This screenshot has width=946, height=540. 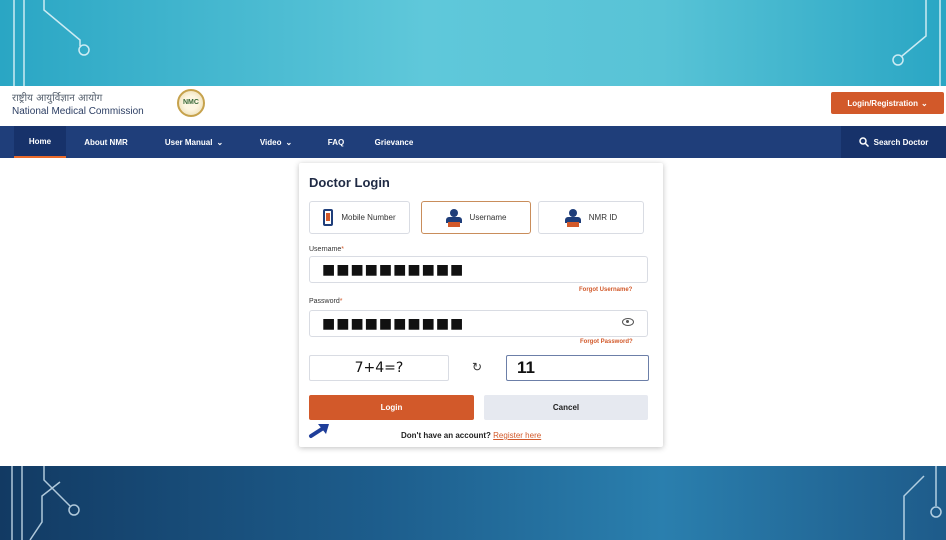 I want to click on org-name-hindi: राष्ट्रीय आयुर्विज्ञान आयोग, so click(x=57, y=98).